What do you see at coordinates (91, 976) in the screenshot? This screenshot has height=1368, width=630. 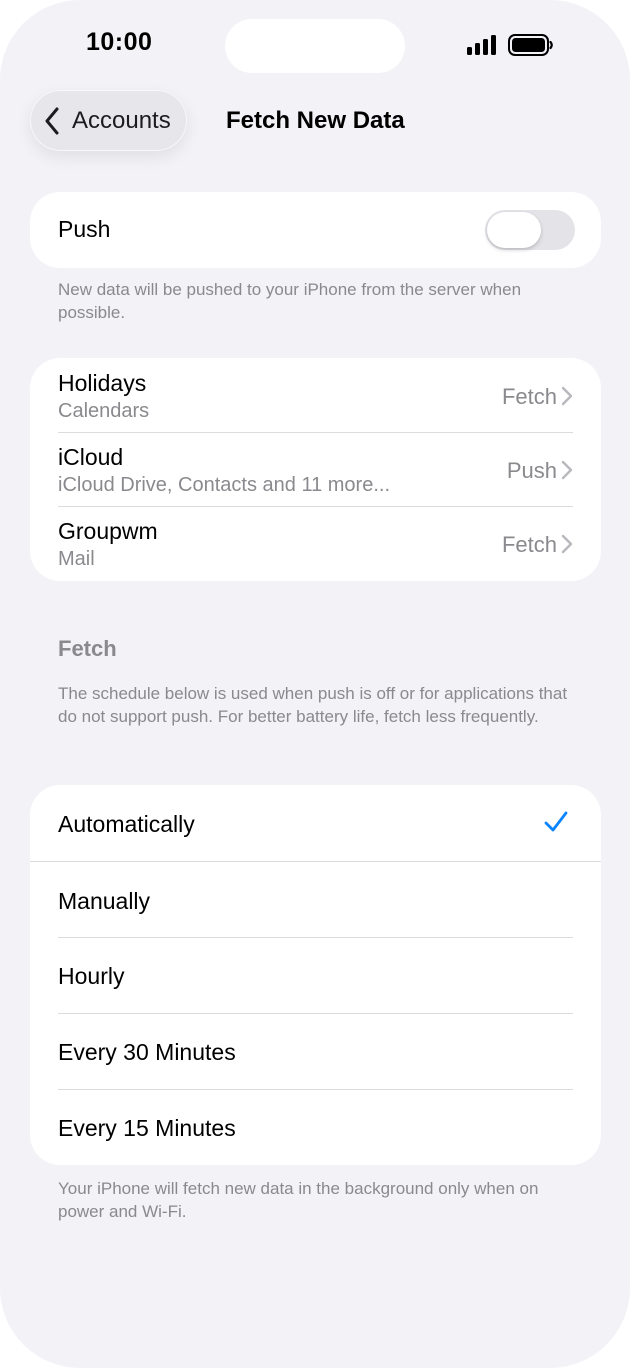 I see `schedule-option-label: Hourly` at bounding box center [91, 976].